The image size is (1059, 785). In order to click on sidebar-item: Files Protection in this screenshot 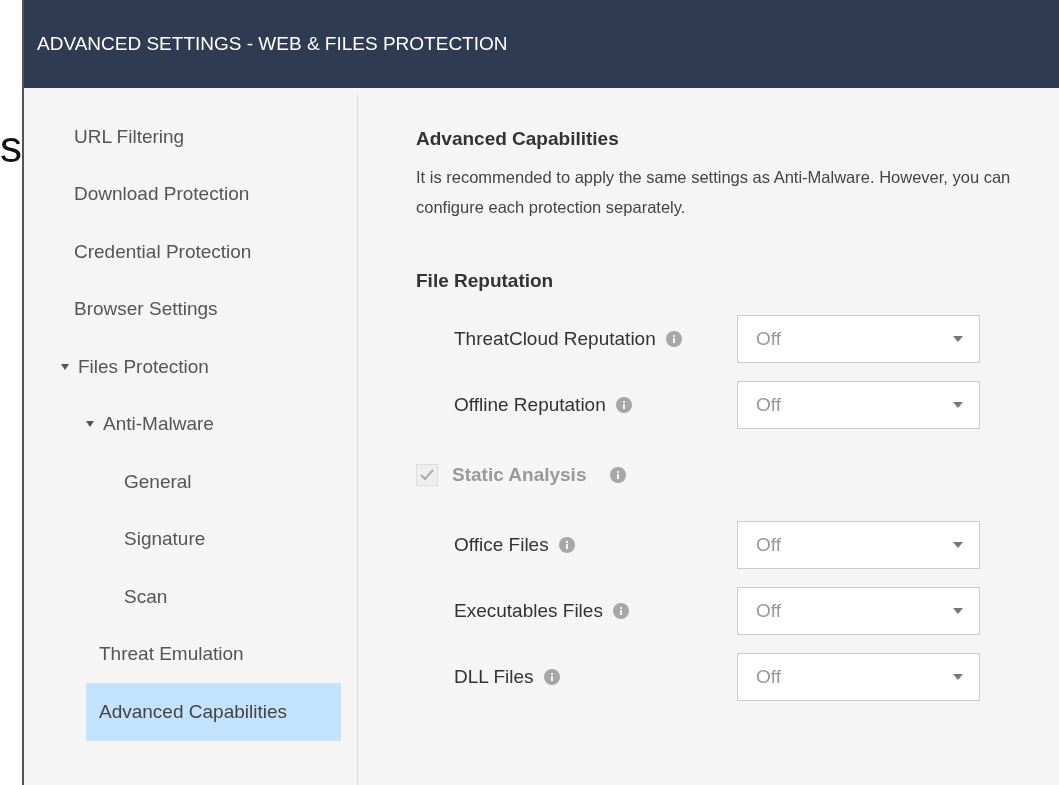, I will do `click(194, 367)`.